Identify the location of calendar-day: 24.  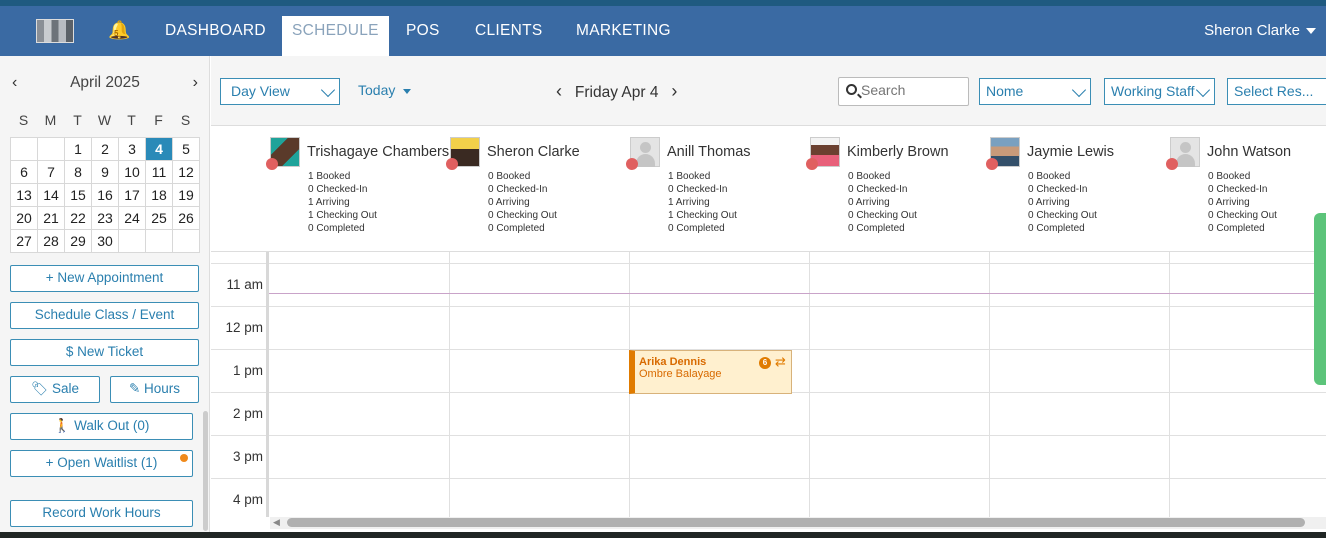
(132, 218).